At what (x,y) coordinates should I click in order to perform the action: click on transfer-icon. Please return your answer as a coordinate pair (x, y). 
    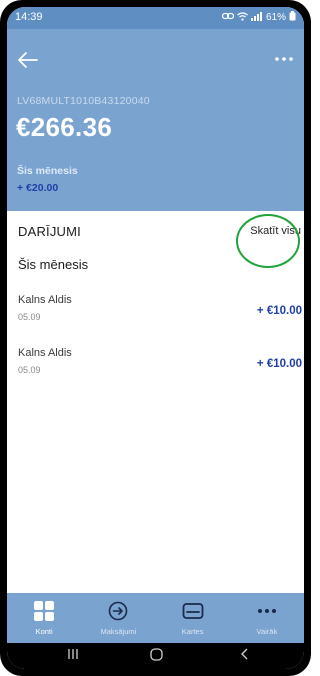
    Looking at the image, I should click on (118, 611).